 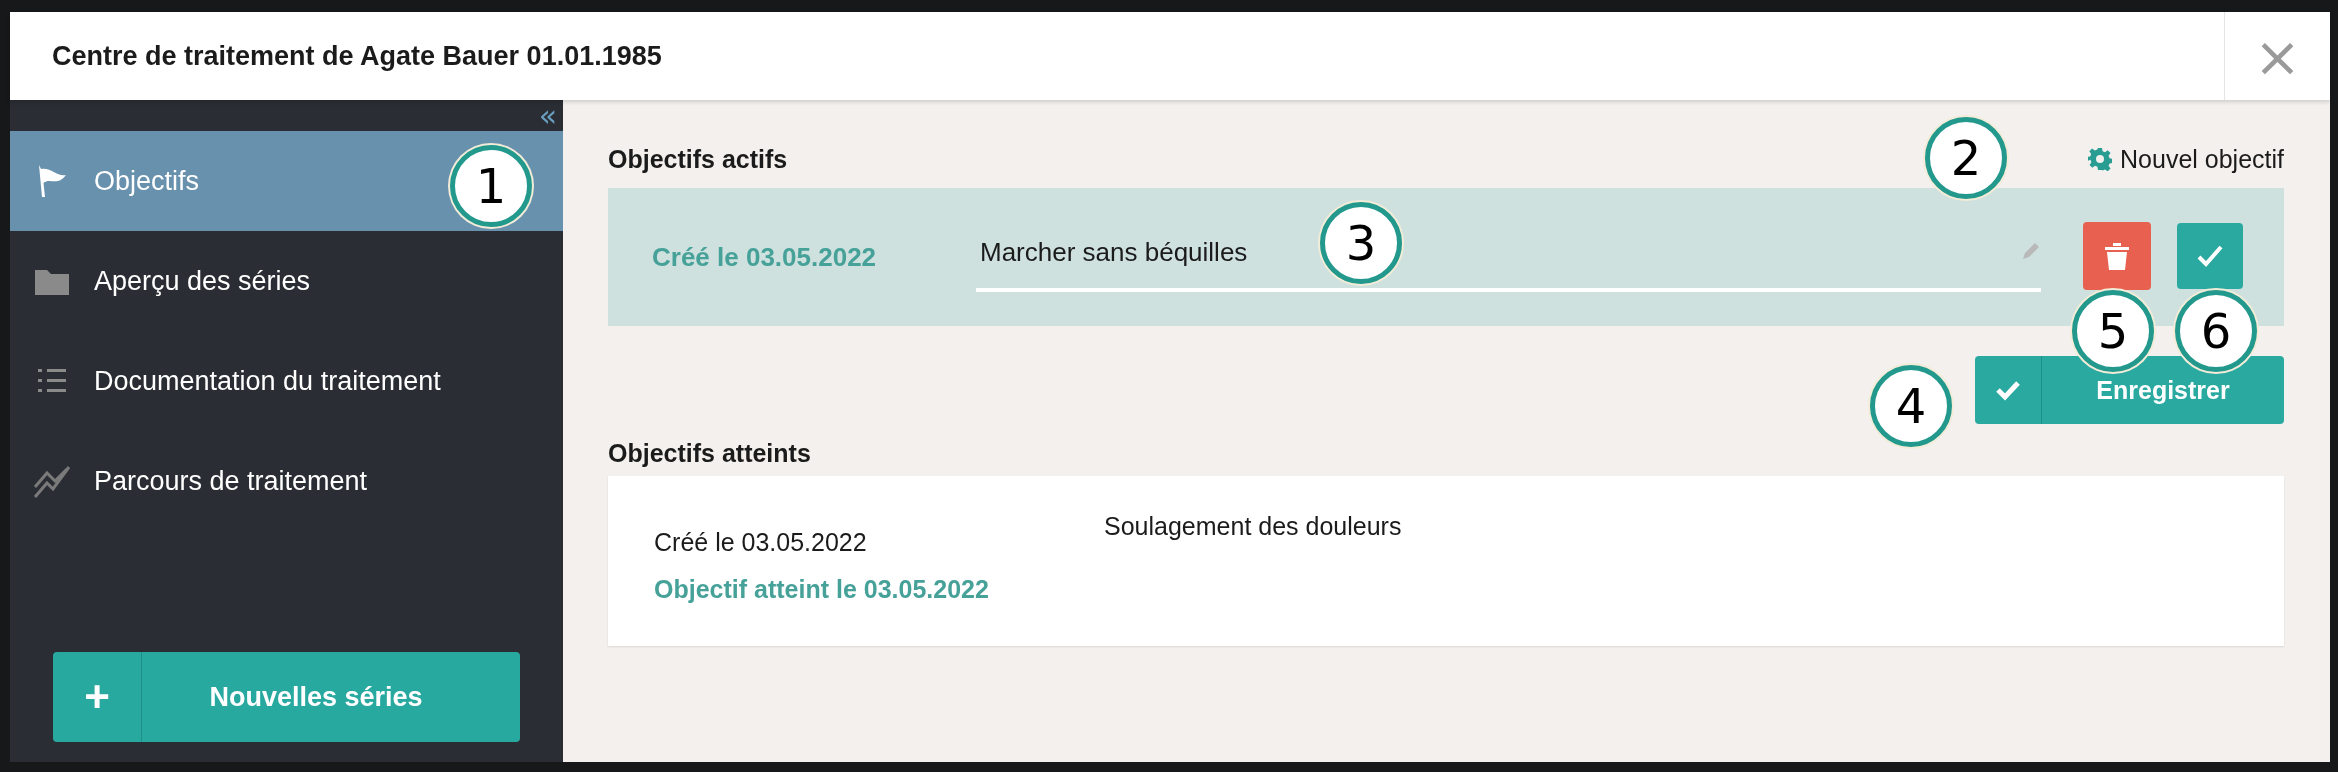 I want to click on trash-icon, so click(x=2117, y=256).